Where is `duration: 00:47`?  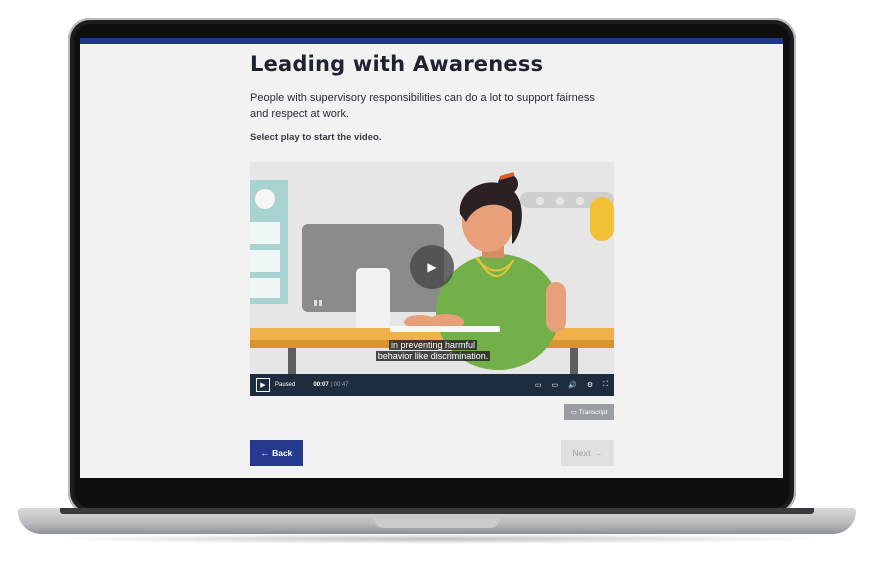
duration: 00:47 is located at coordinates (341, 385).